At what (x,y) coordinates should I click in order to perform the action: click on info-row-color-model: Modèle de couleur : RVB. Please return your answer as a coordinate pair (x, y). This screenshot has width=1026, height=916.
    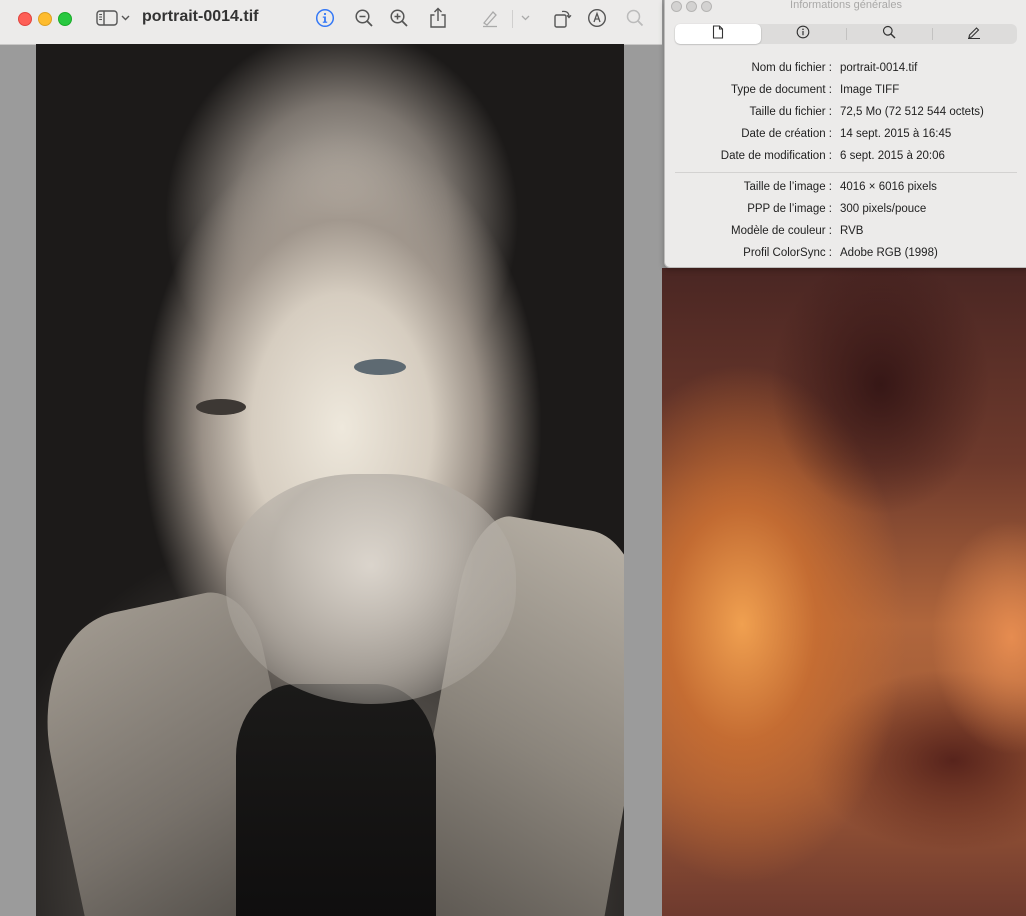
    Looking at the image, I should click on (845, 232).